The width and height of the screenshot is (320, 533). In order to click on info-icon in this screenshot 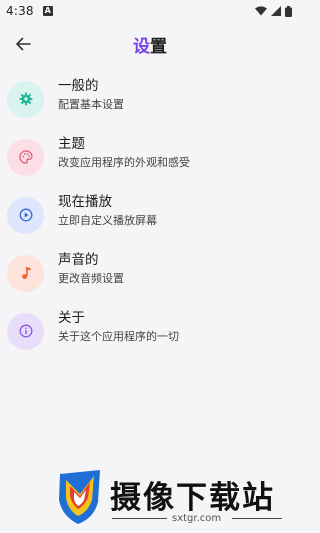, I will do `click(25, 331)`.